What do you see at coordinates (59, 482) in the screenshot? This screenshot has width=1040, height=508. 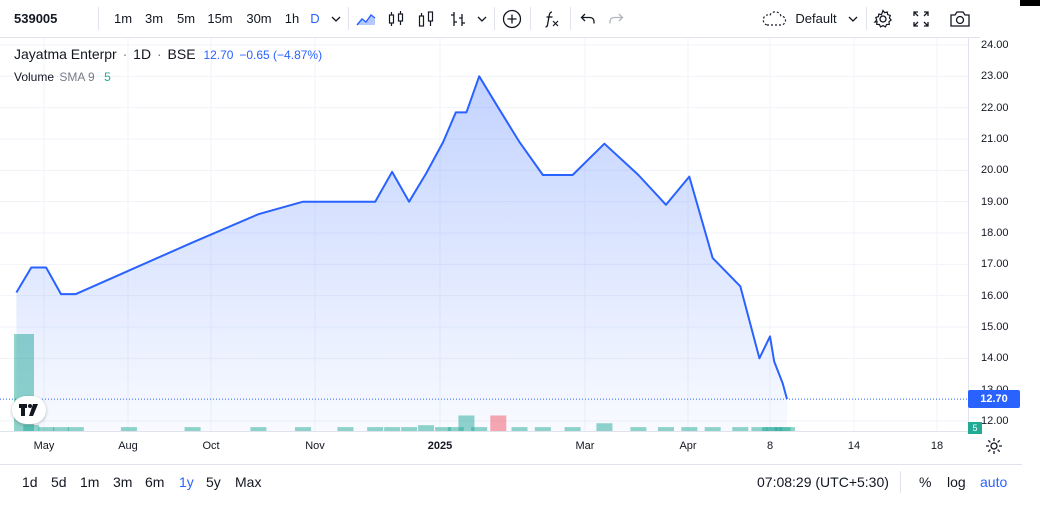 I see `range-5d: 5d` at bounding box center [59, 482].